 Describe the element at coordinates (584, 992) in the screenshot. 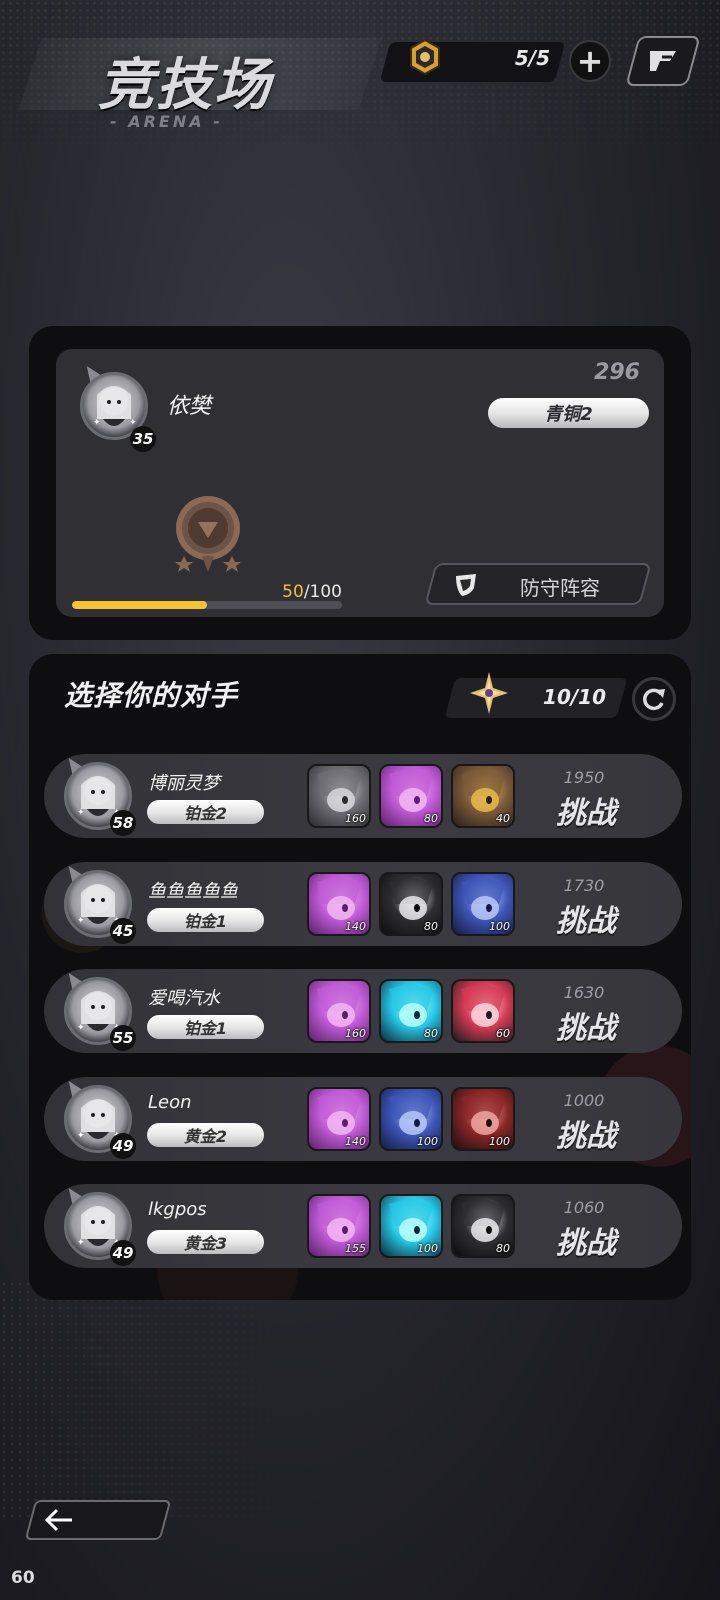

I see `opponent-score: 1630` at that location.